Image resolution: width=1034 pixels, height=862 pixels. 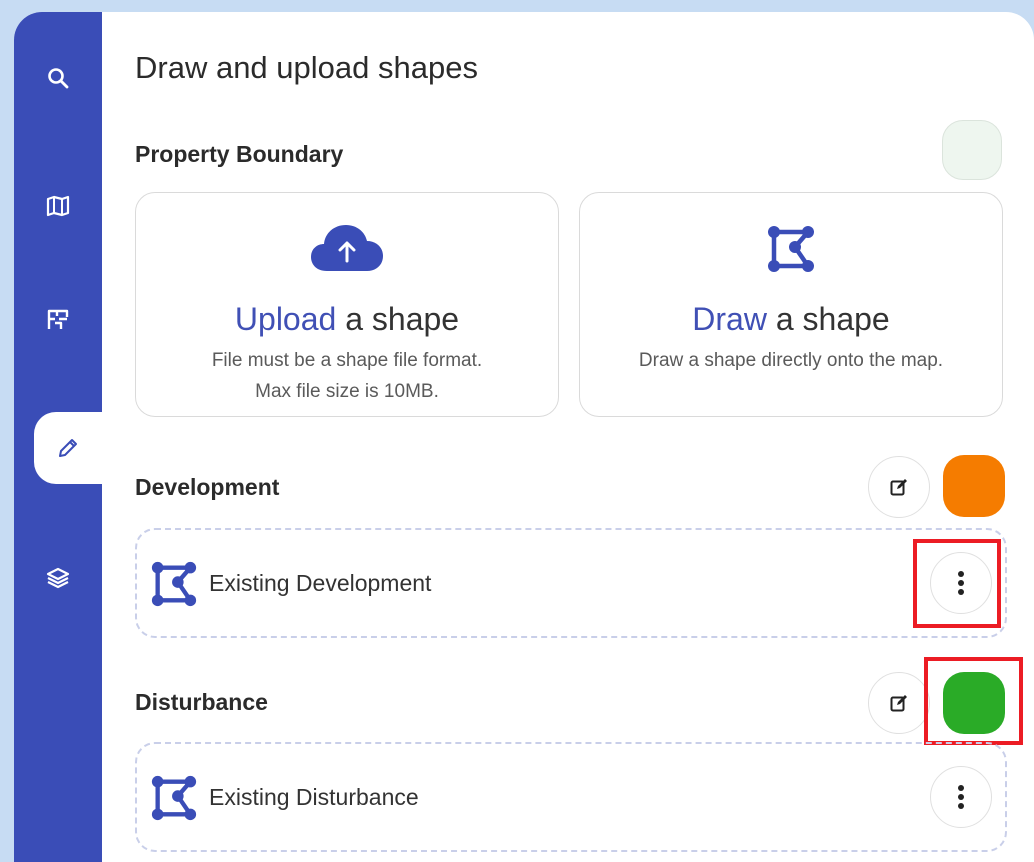 I want to click on draw-link: Draw, so click(x=729, y=319).